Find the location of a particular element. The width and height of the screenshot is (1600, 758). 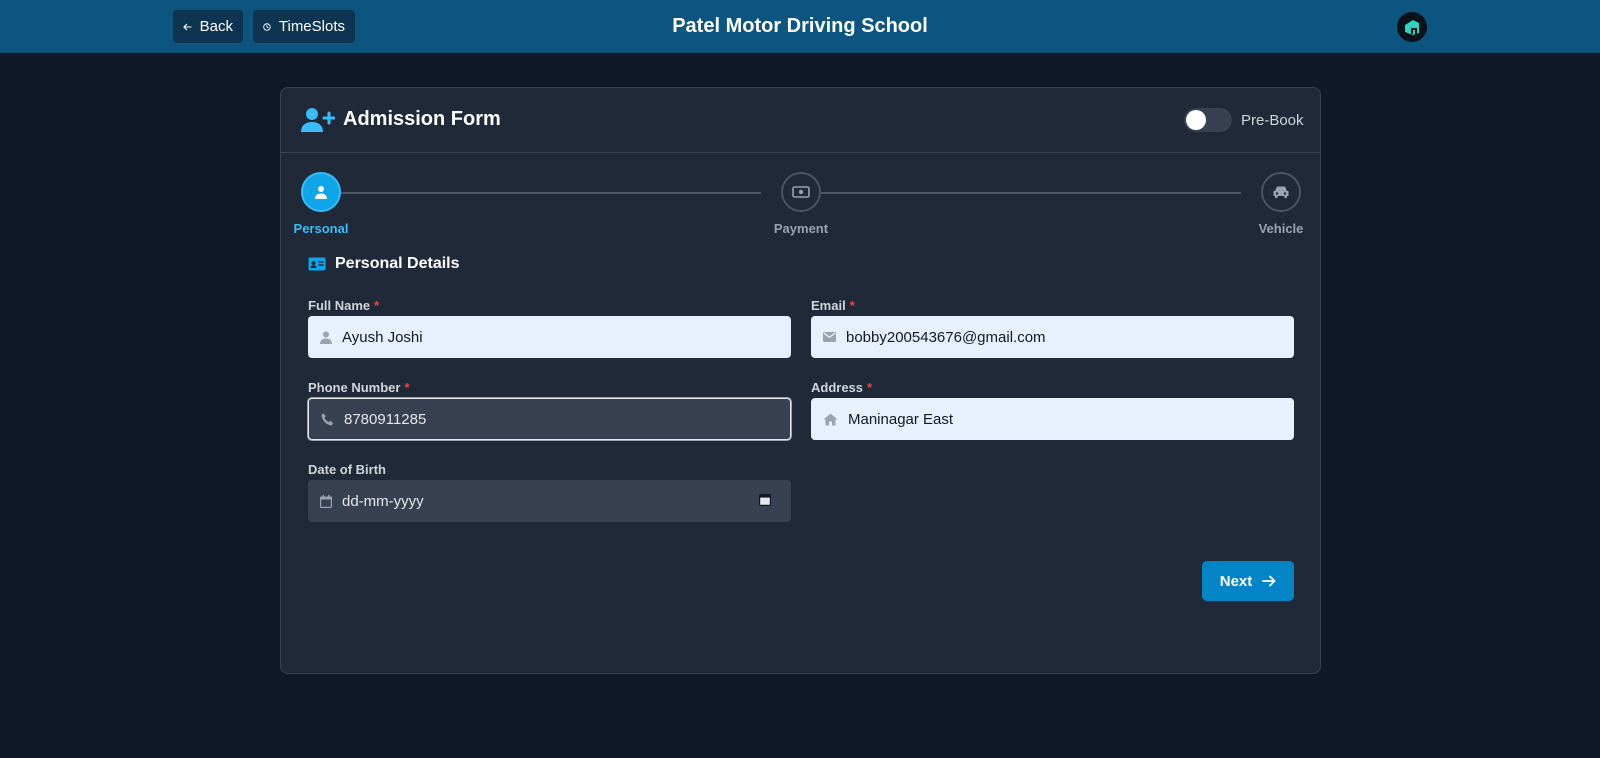

step-payment is located at coordinates (801, 192).